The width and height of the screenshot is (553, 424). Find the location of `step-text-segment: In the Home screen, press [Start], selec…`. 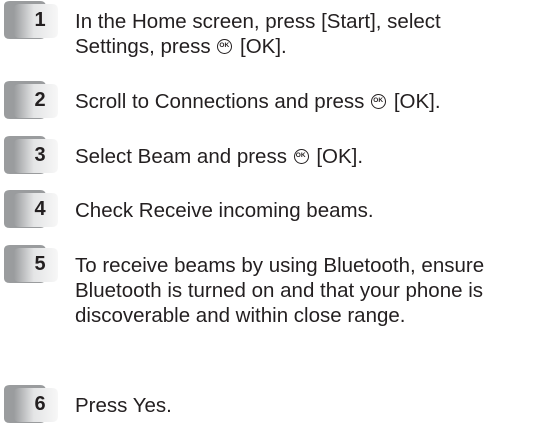

step-text-segment: In the Home screen, press [Start], selec… is located at coordinates (258, 21).